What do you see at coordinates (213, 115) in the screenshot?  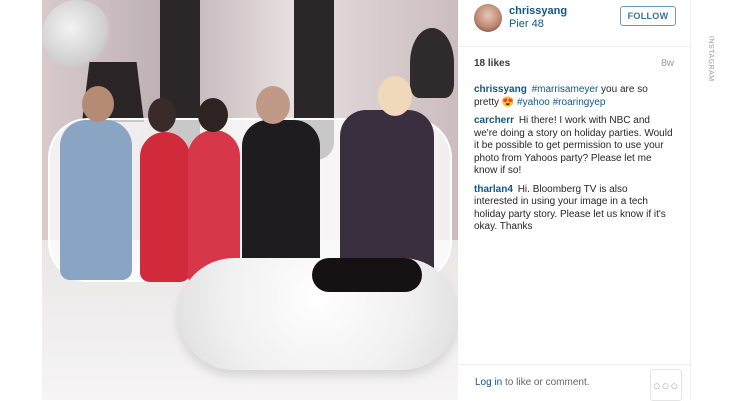 I see `photo-person-3-head` at bounding box center [213, 115].